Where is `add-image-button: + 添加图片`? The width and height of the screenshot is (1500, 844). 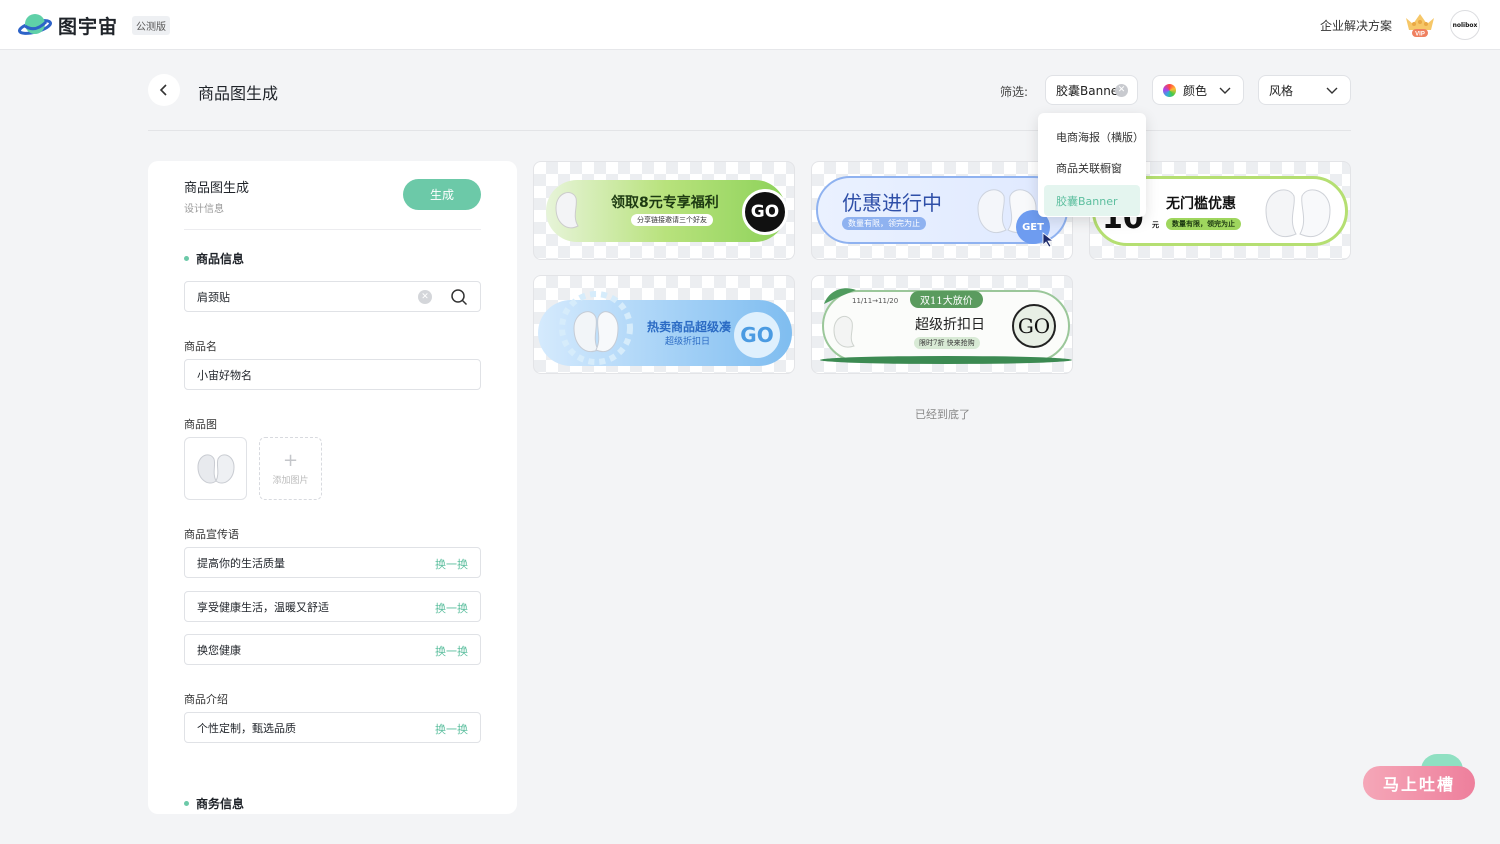 add-image-button: + 添加图片 is located at coordinates (290, 468).